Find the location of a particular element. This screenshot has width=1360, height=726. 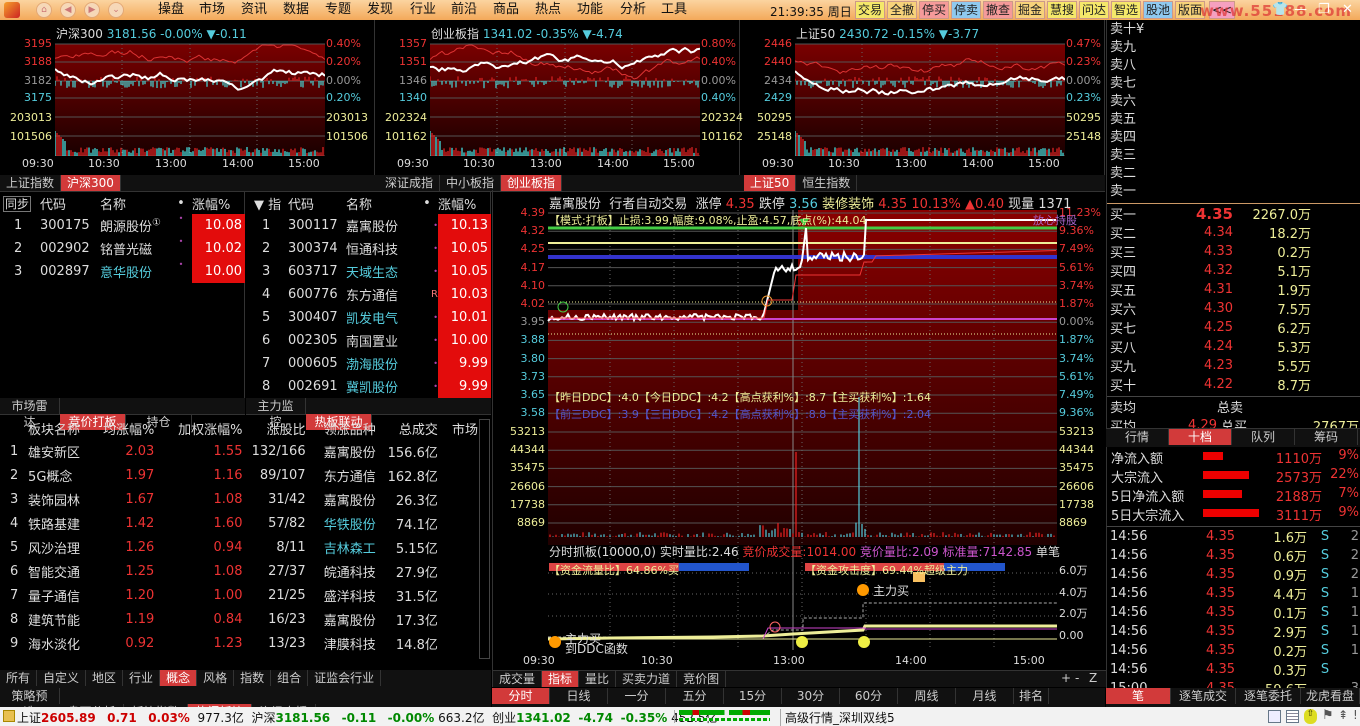

buy-level: 买一 4.35 2267.0万 is located at coordinates (1233, 214).